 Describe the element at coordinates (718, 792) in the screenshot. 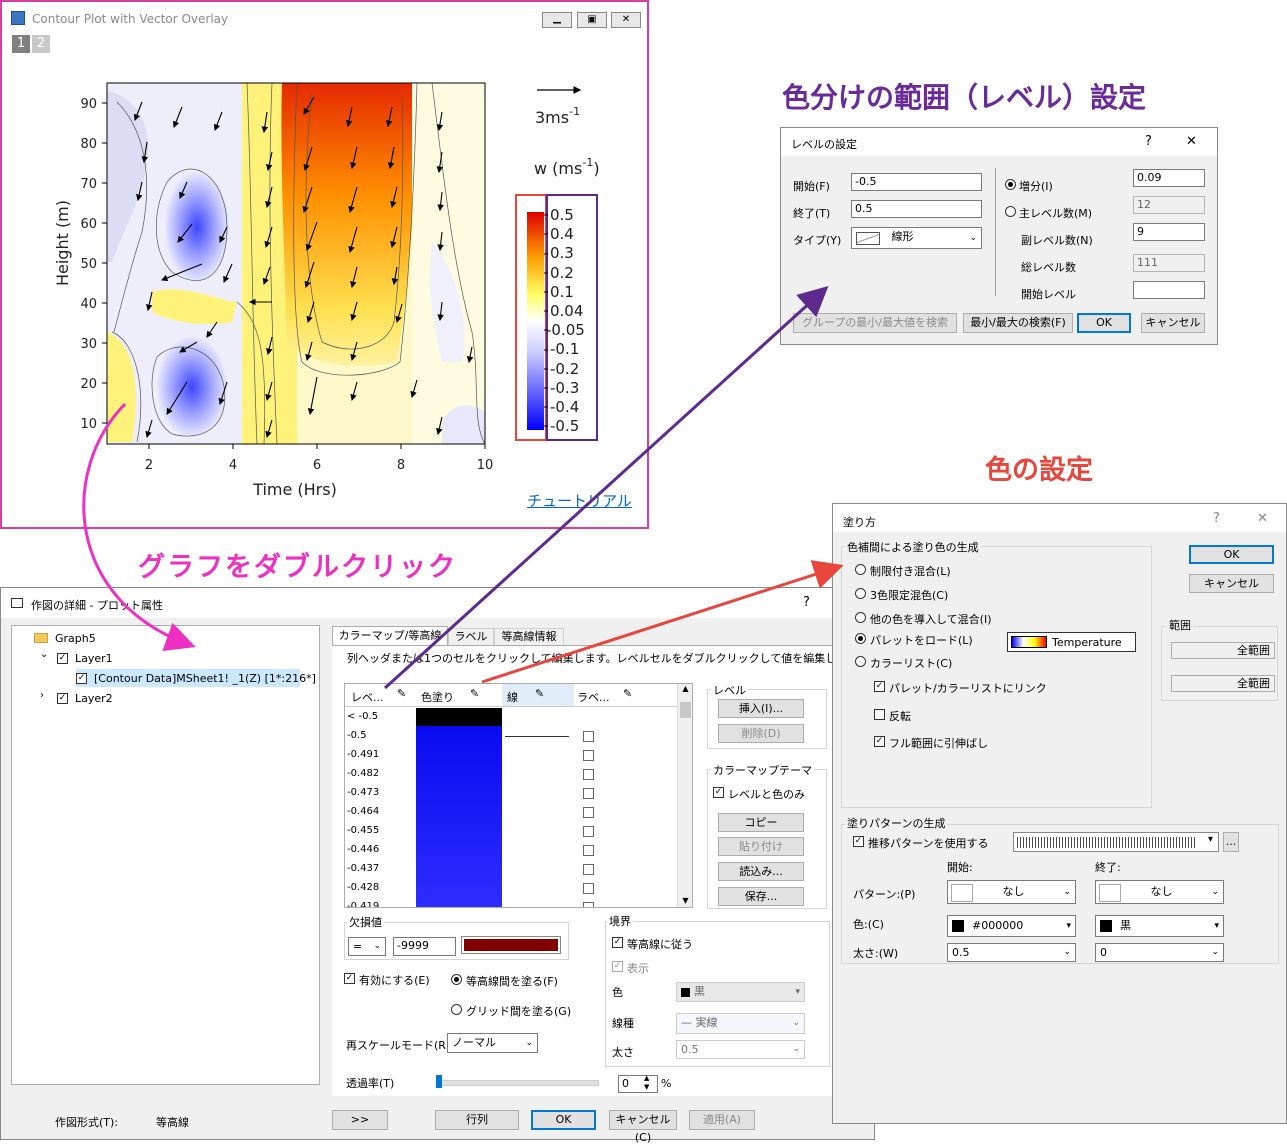

I see `level-color-only-checkbox: ✓` at that location.